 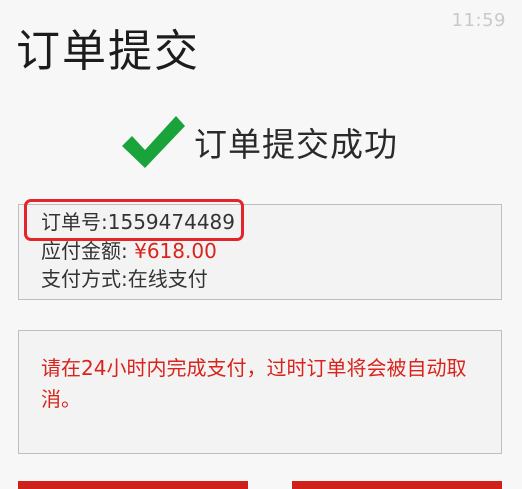 I want to click on order-amount-label: 应付金额:, so click(x=84, y=251).